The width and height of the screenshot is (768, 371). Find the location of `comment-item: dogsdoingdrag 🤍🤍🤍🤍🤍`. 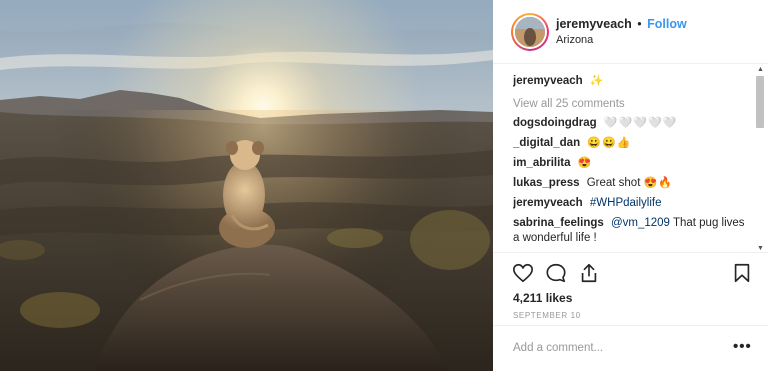

comment-item: dogsdoingdrag 🤍🤍🤍🤍🤍 is located at coordinates (632, 123).